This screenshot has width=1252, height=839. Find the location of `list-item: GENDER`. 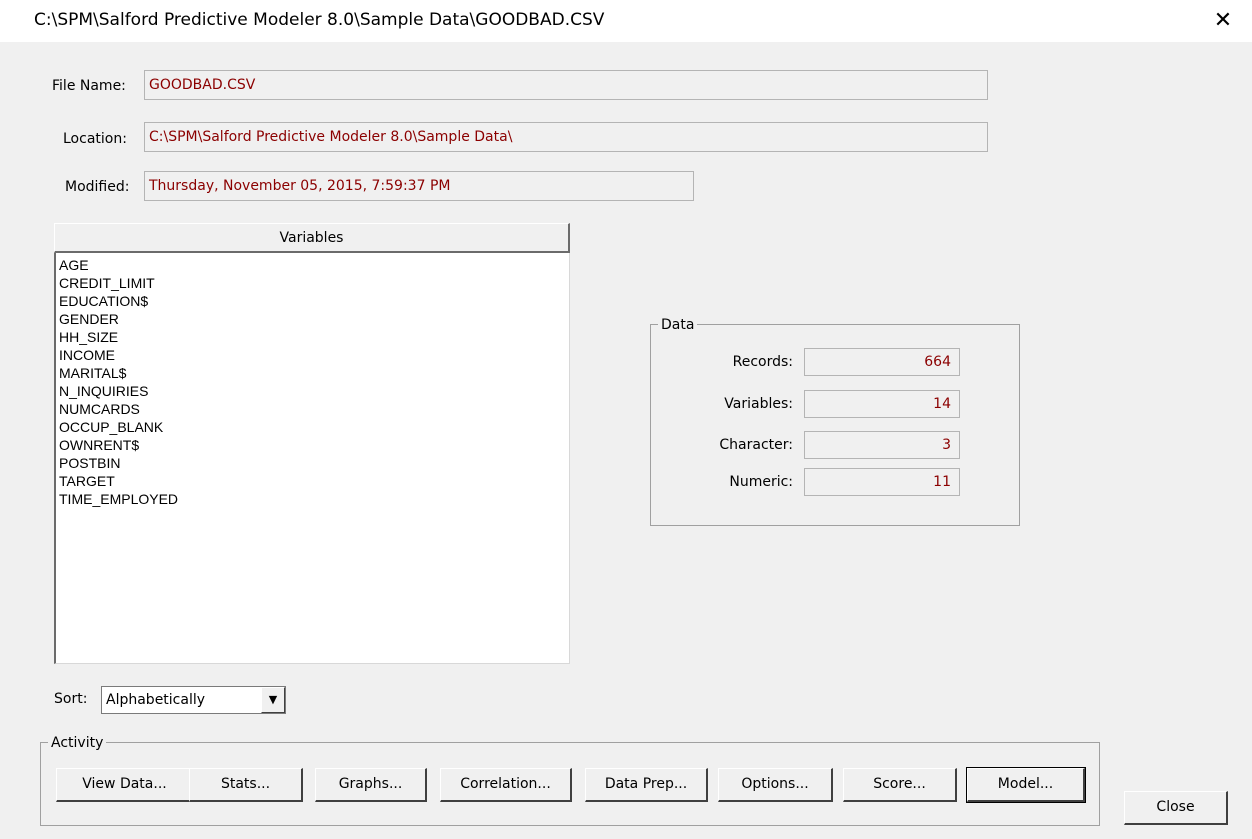

list-item: GENDER is located at coordinates (314, 319).